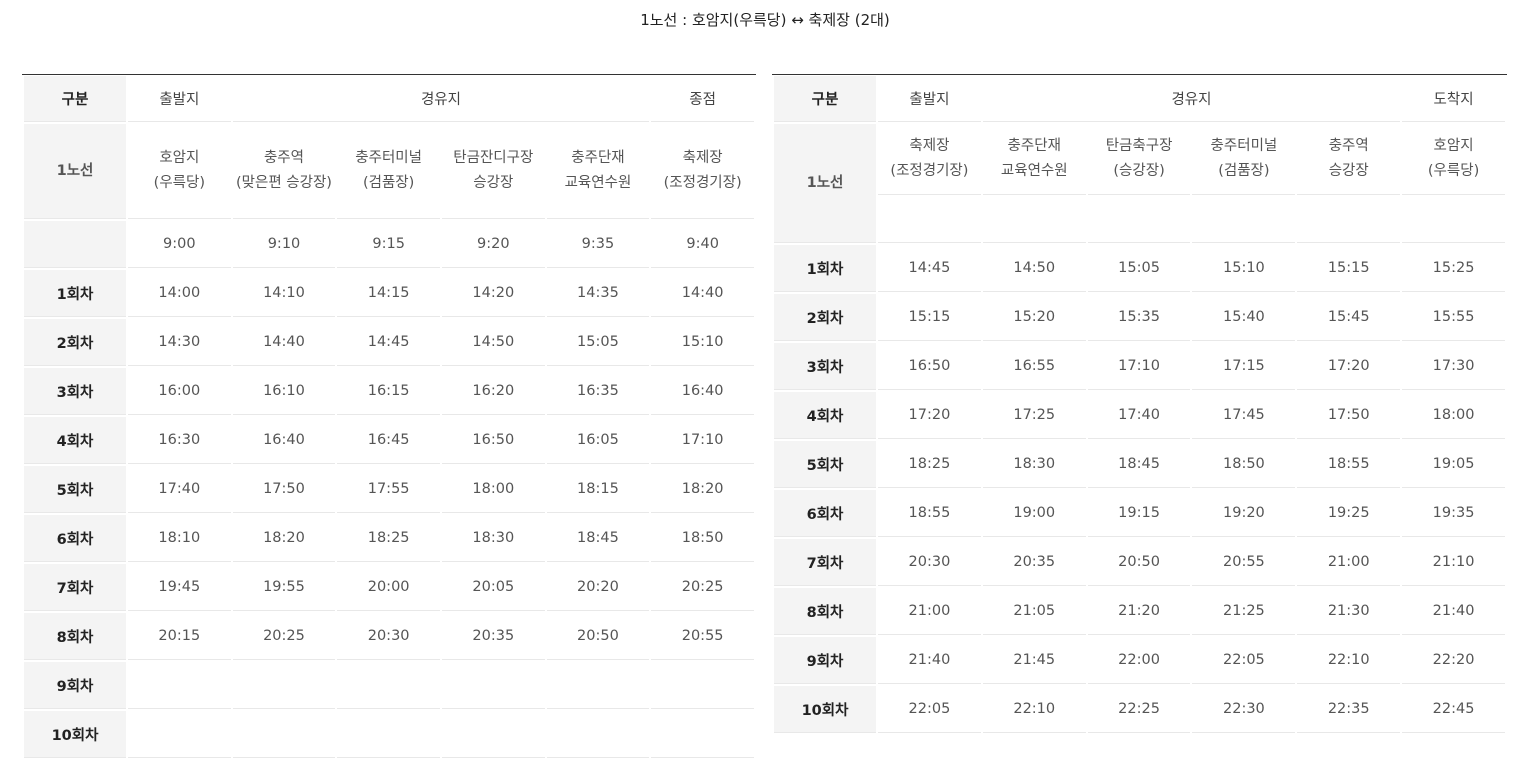 This screenshot has width=1530, height=783. I want to click on table-row: 1회차 14:00 14:10 14:15 14:20 14:35 14:40, so click(389, 293).